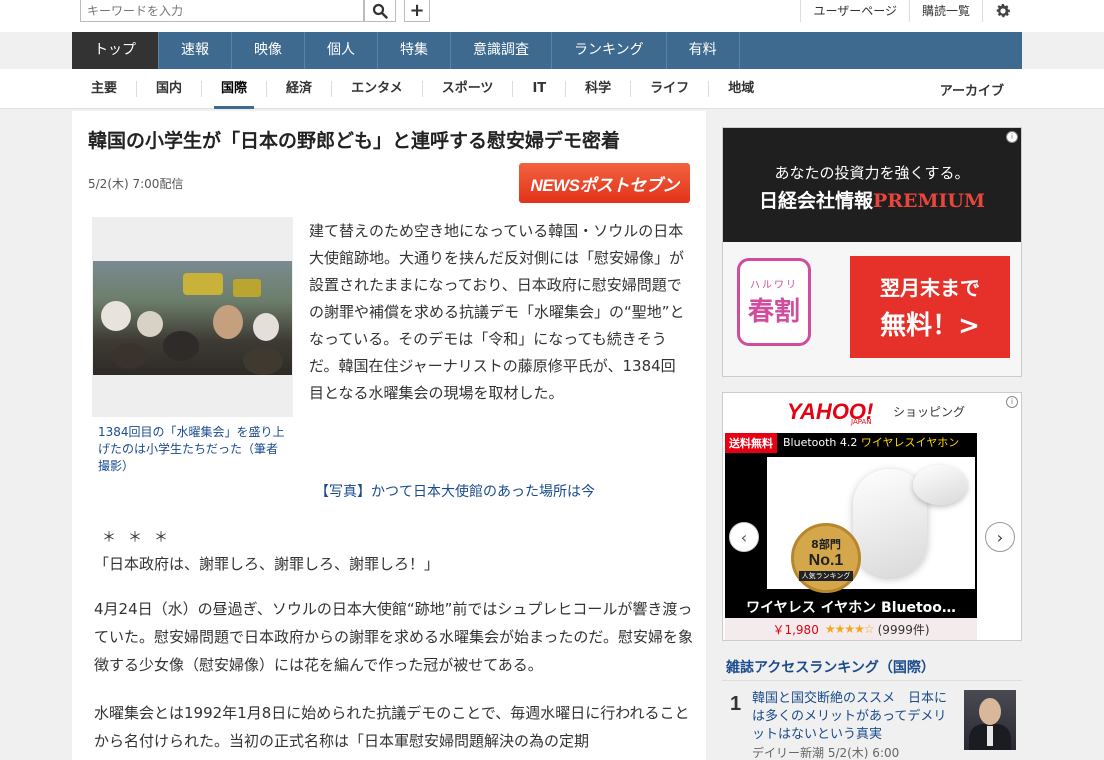 The image size is (1104, 760). I want to click on yahoo-logo-sub: JAPAN, so click(861, 422).